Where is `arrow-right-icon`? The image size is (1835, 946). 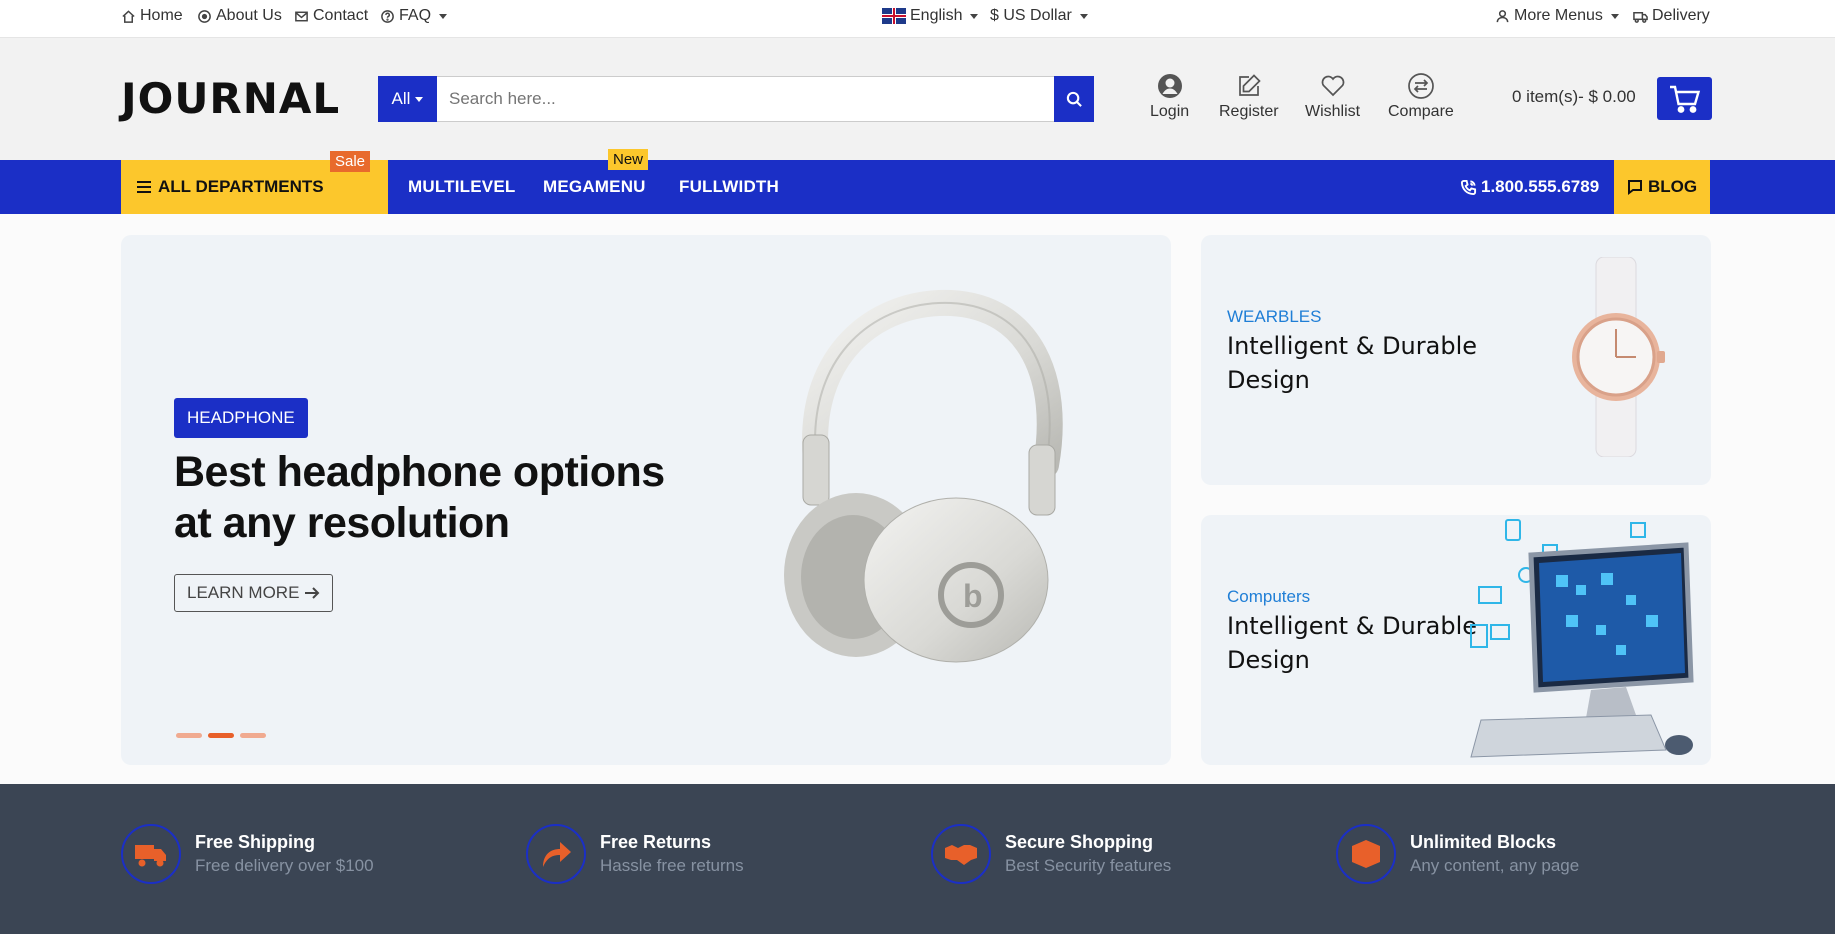
arrow-right-icon is located at coordinates (312, 593).